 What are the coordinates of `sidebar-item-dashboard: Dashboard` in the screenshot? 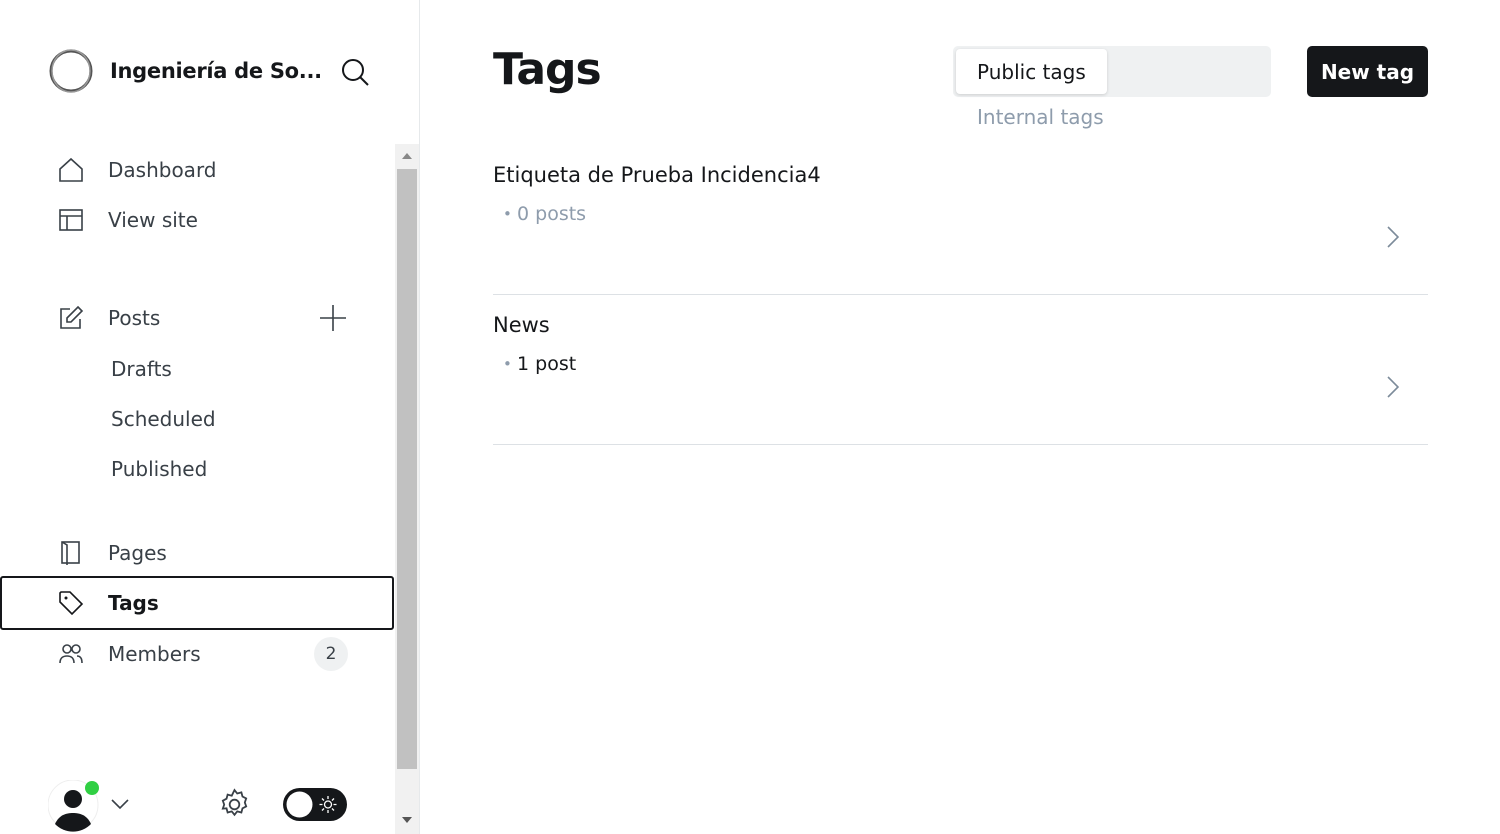 It's located at (197, 170).